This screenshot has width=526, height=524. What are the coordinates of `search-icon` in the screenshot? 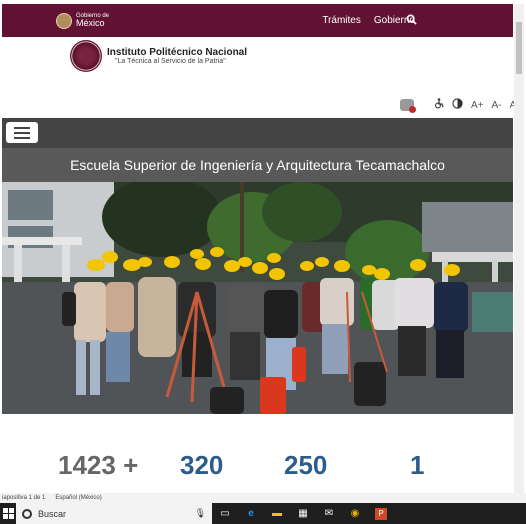 It's located at (411, 21).